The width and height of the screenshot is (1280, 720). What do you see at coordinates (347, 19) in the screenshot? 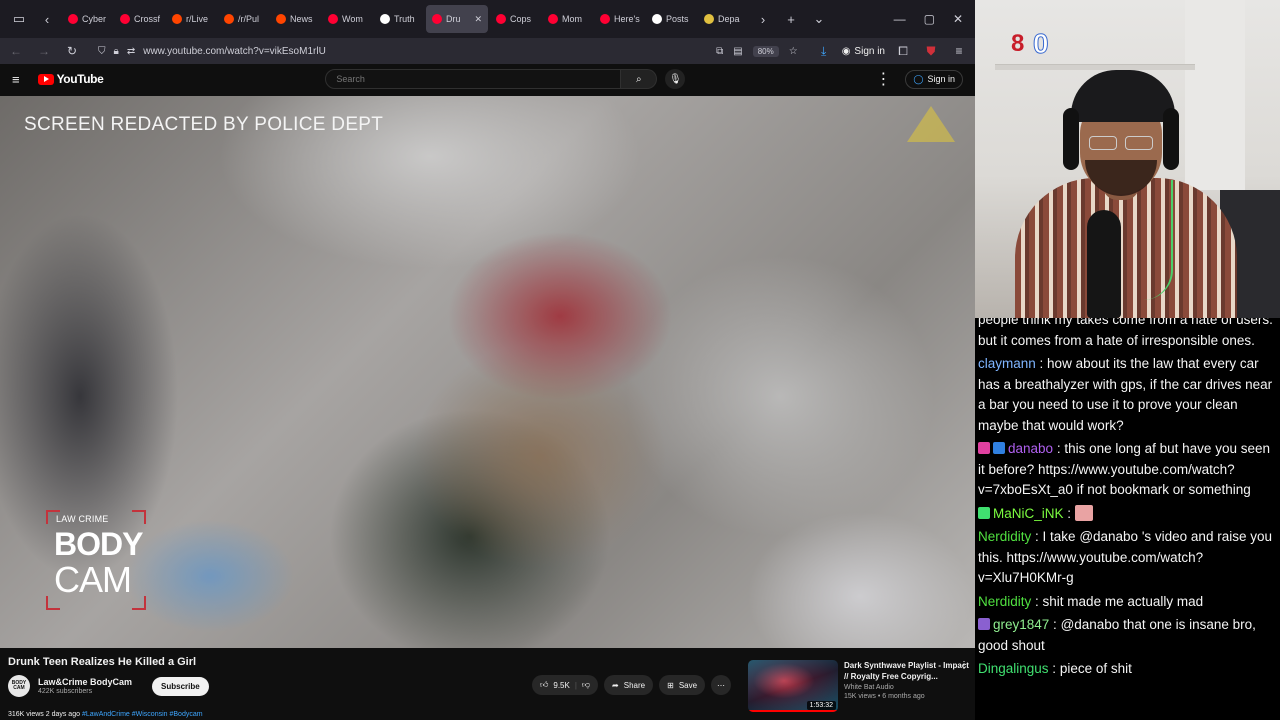
I see `browser-tab: Wom` at bounding box center [347, 19].